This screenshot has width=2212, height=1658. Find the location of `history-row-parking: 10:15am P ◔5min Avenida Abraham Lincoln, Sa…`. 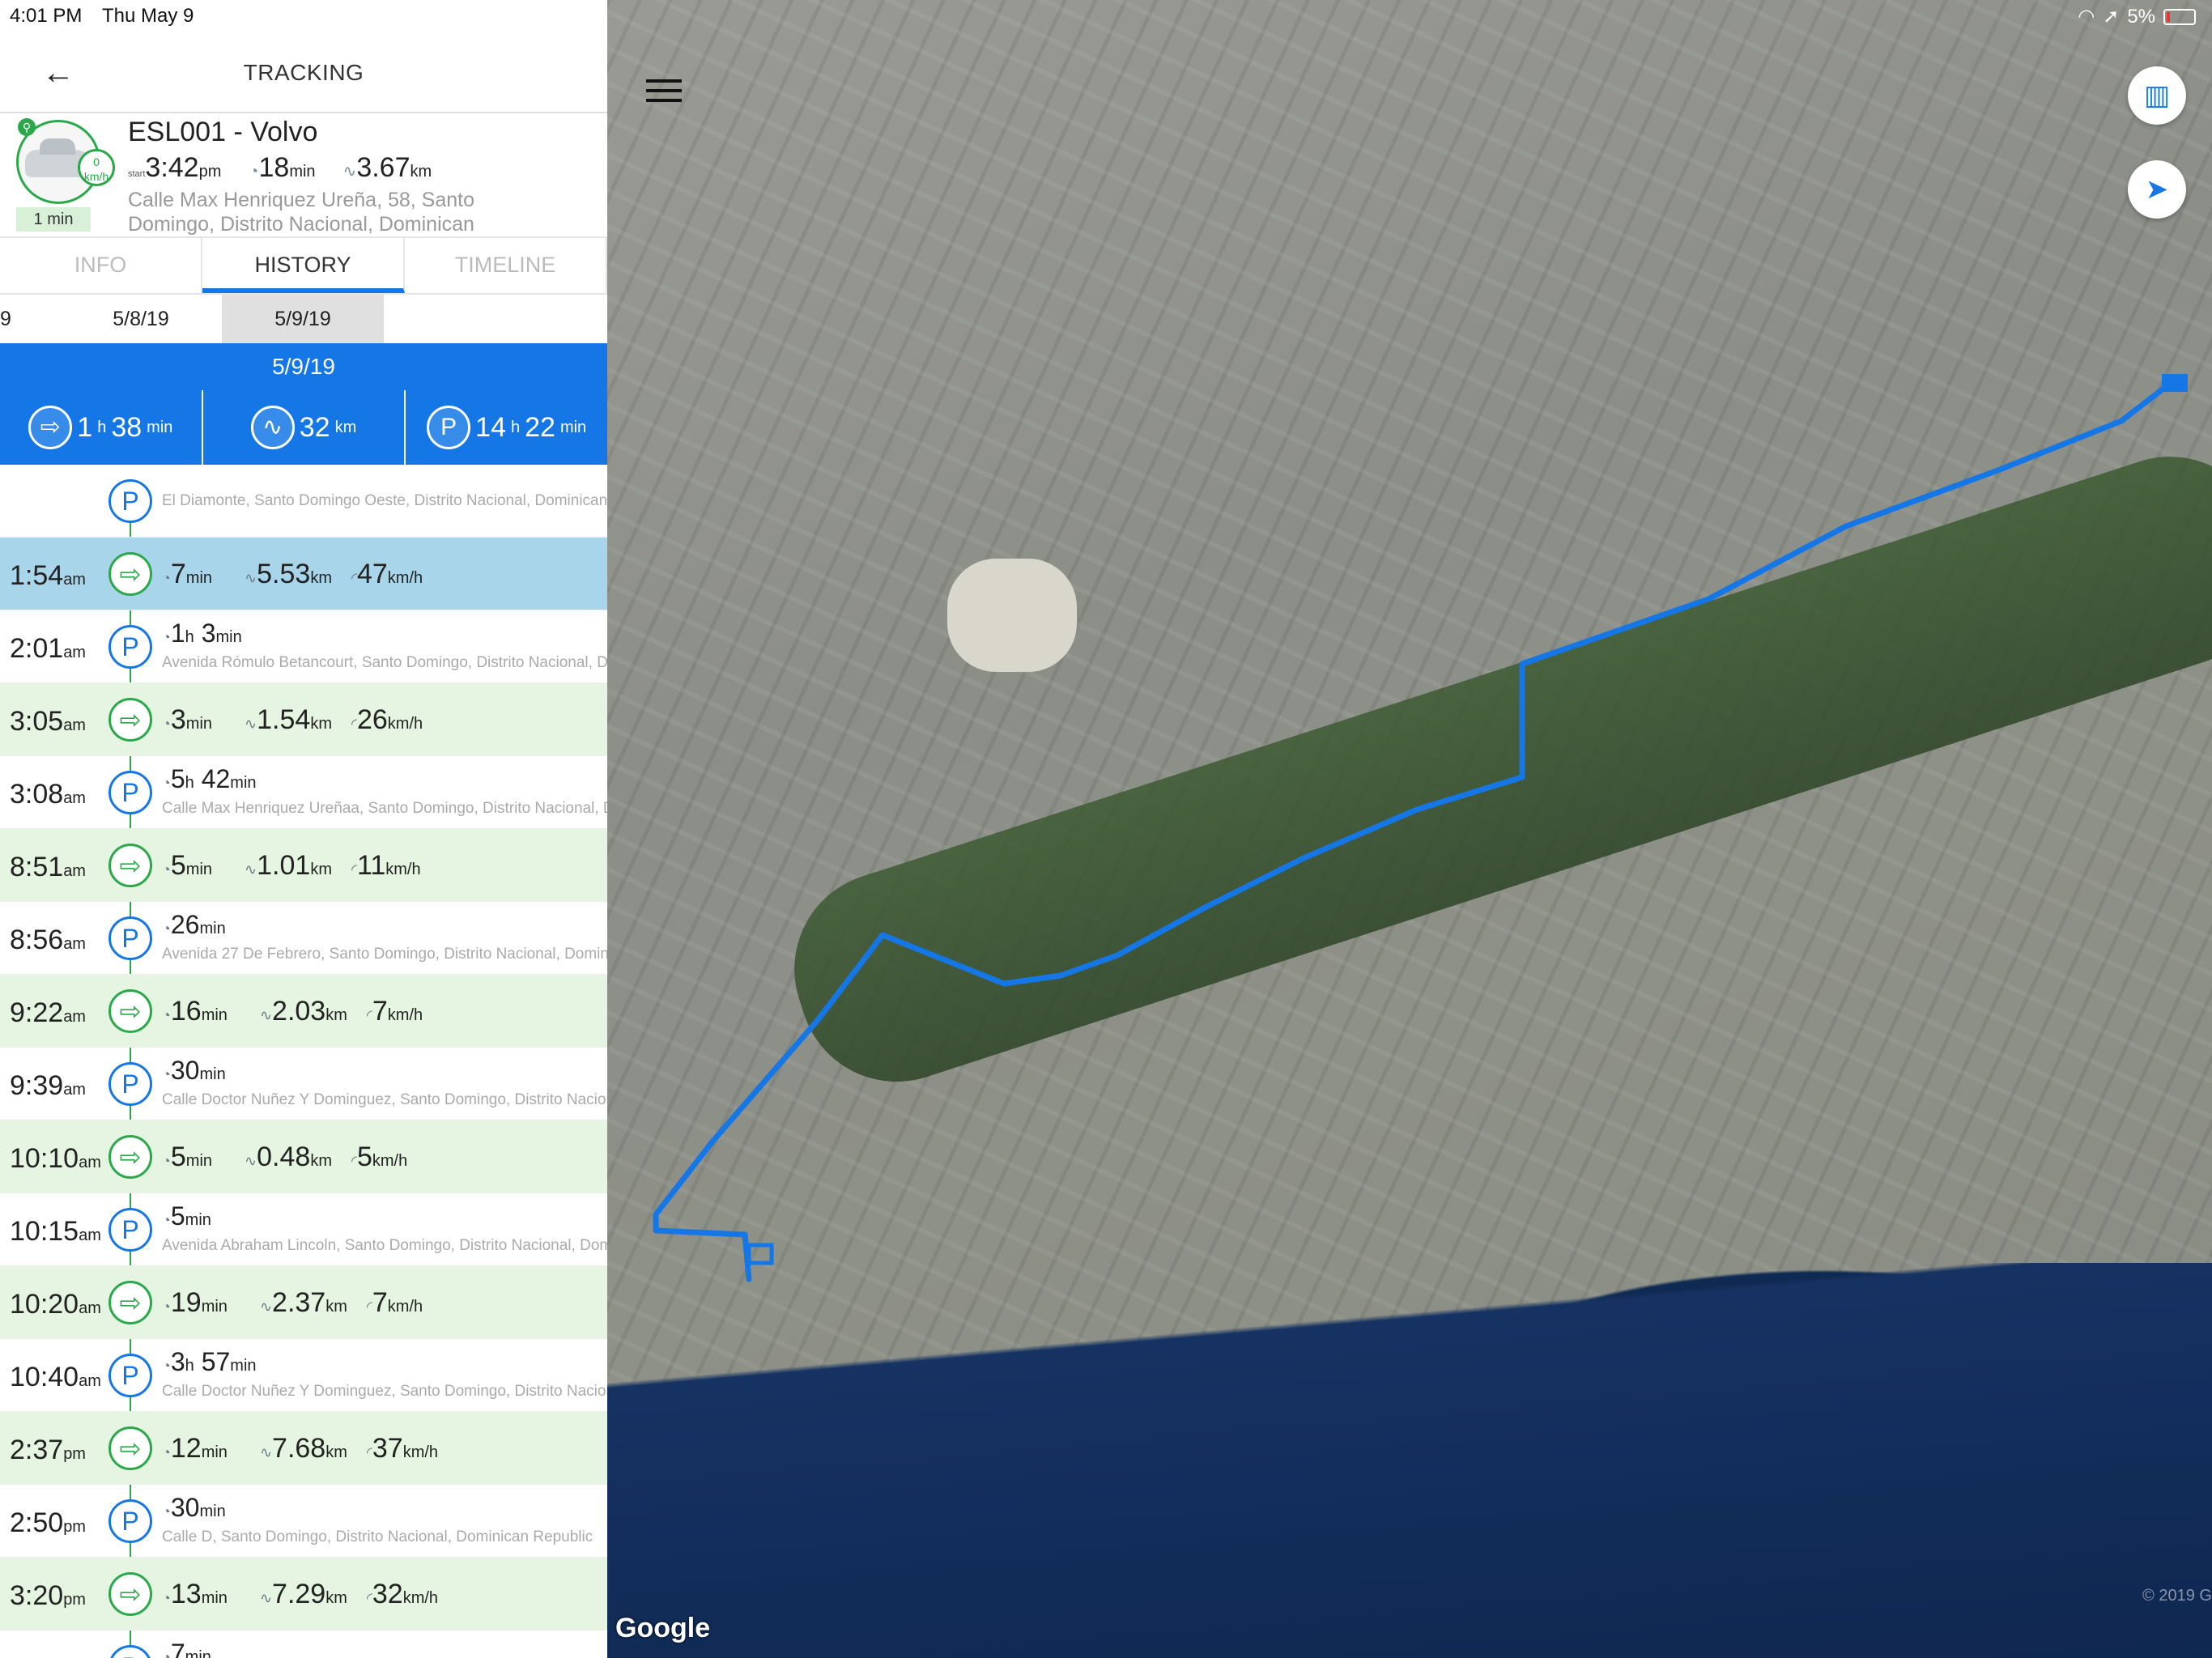

history-row-parking: 10:15am P ◔5min Avenida Abraham Lincoln, Sa… is located at coordinates (303, 1229).